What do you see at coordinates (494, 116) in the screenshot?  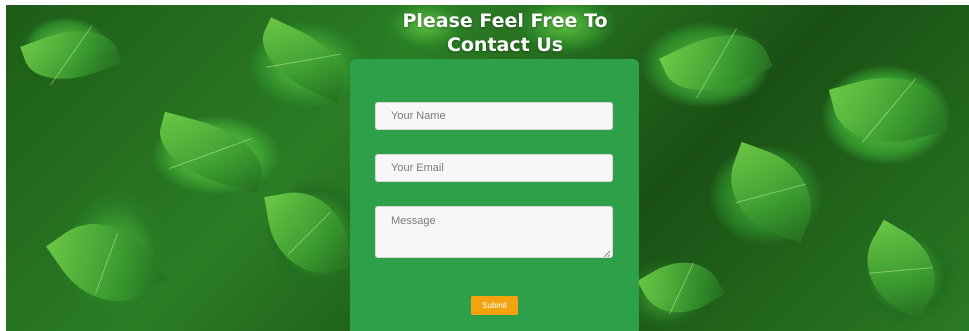 I see `name-input` at bounding box center [494, 116].